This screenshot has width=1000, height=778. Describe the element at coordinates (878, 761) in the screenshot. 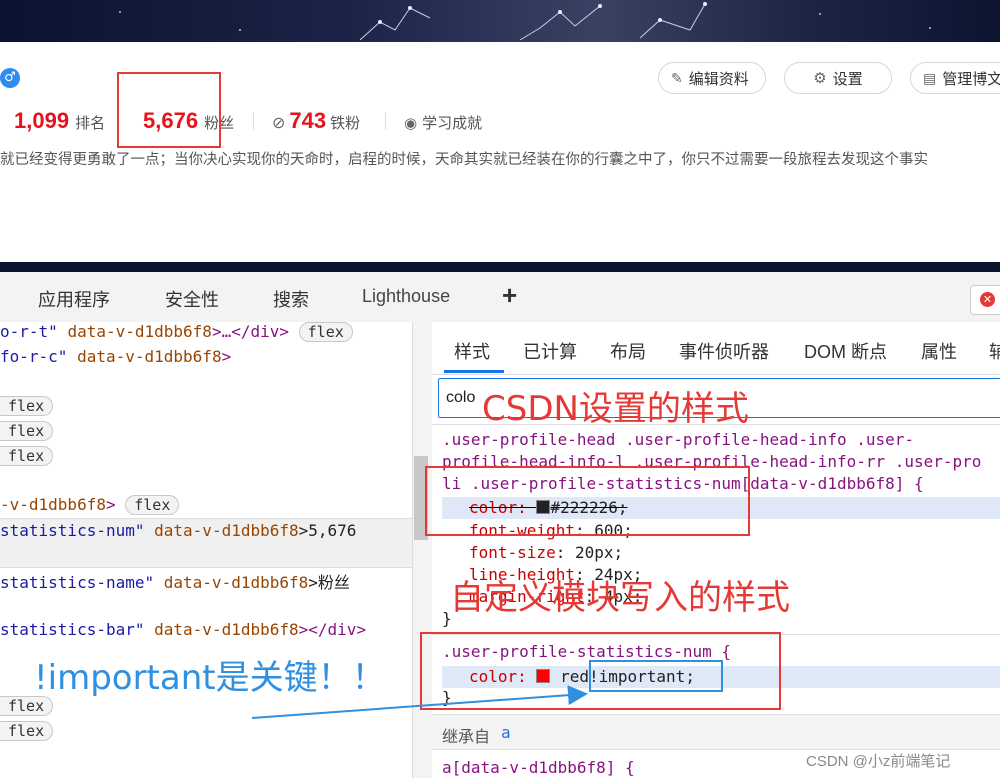

I see `watermark: CSDN @小z前端笔记` at that location.